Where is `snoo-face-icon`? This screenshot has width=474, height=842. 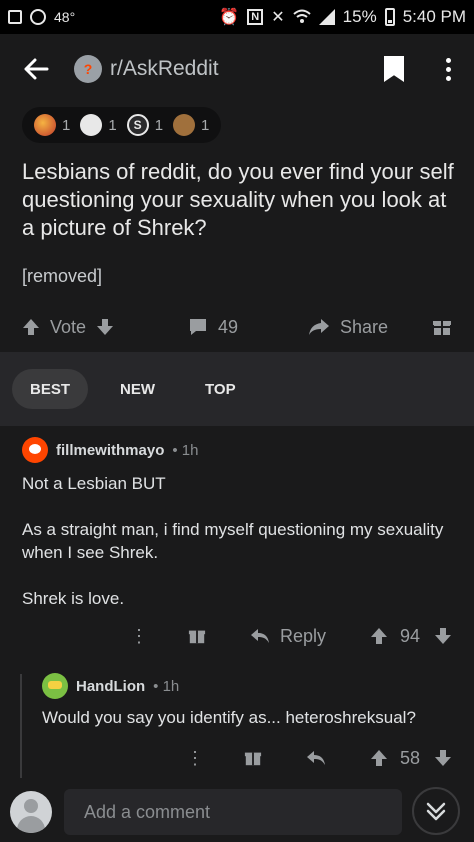 snoo-face-icon is located at coordinates (35, 449).